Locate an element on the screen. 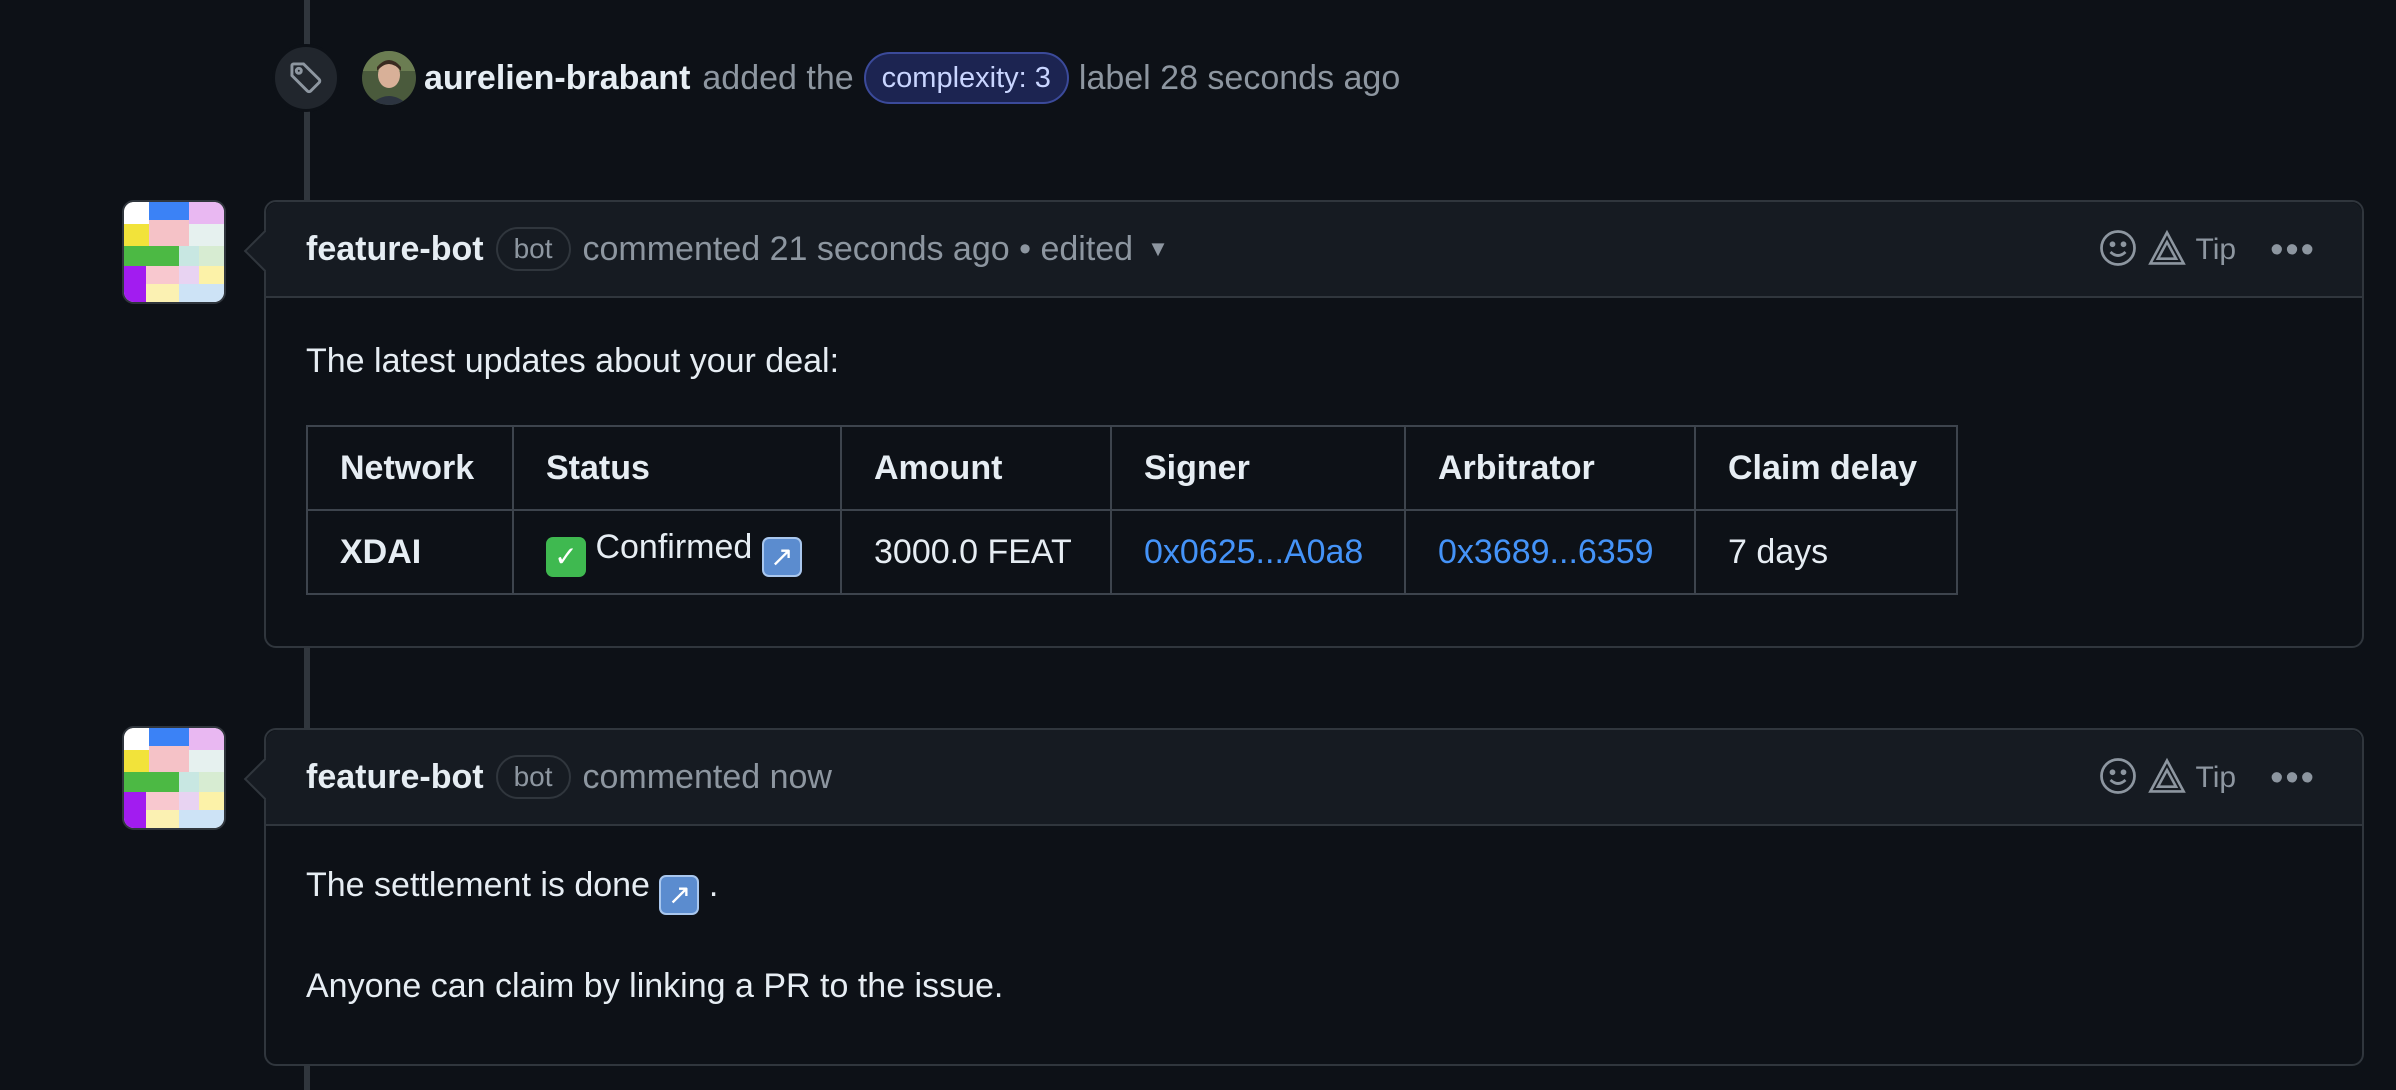 This screenshot has width=2396, height=1090. avatar is located at coordinates (389, 78).